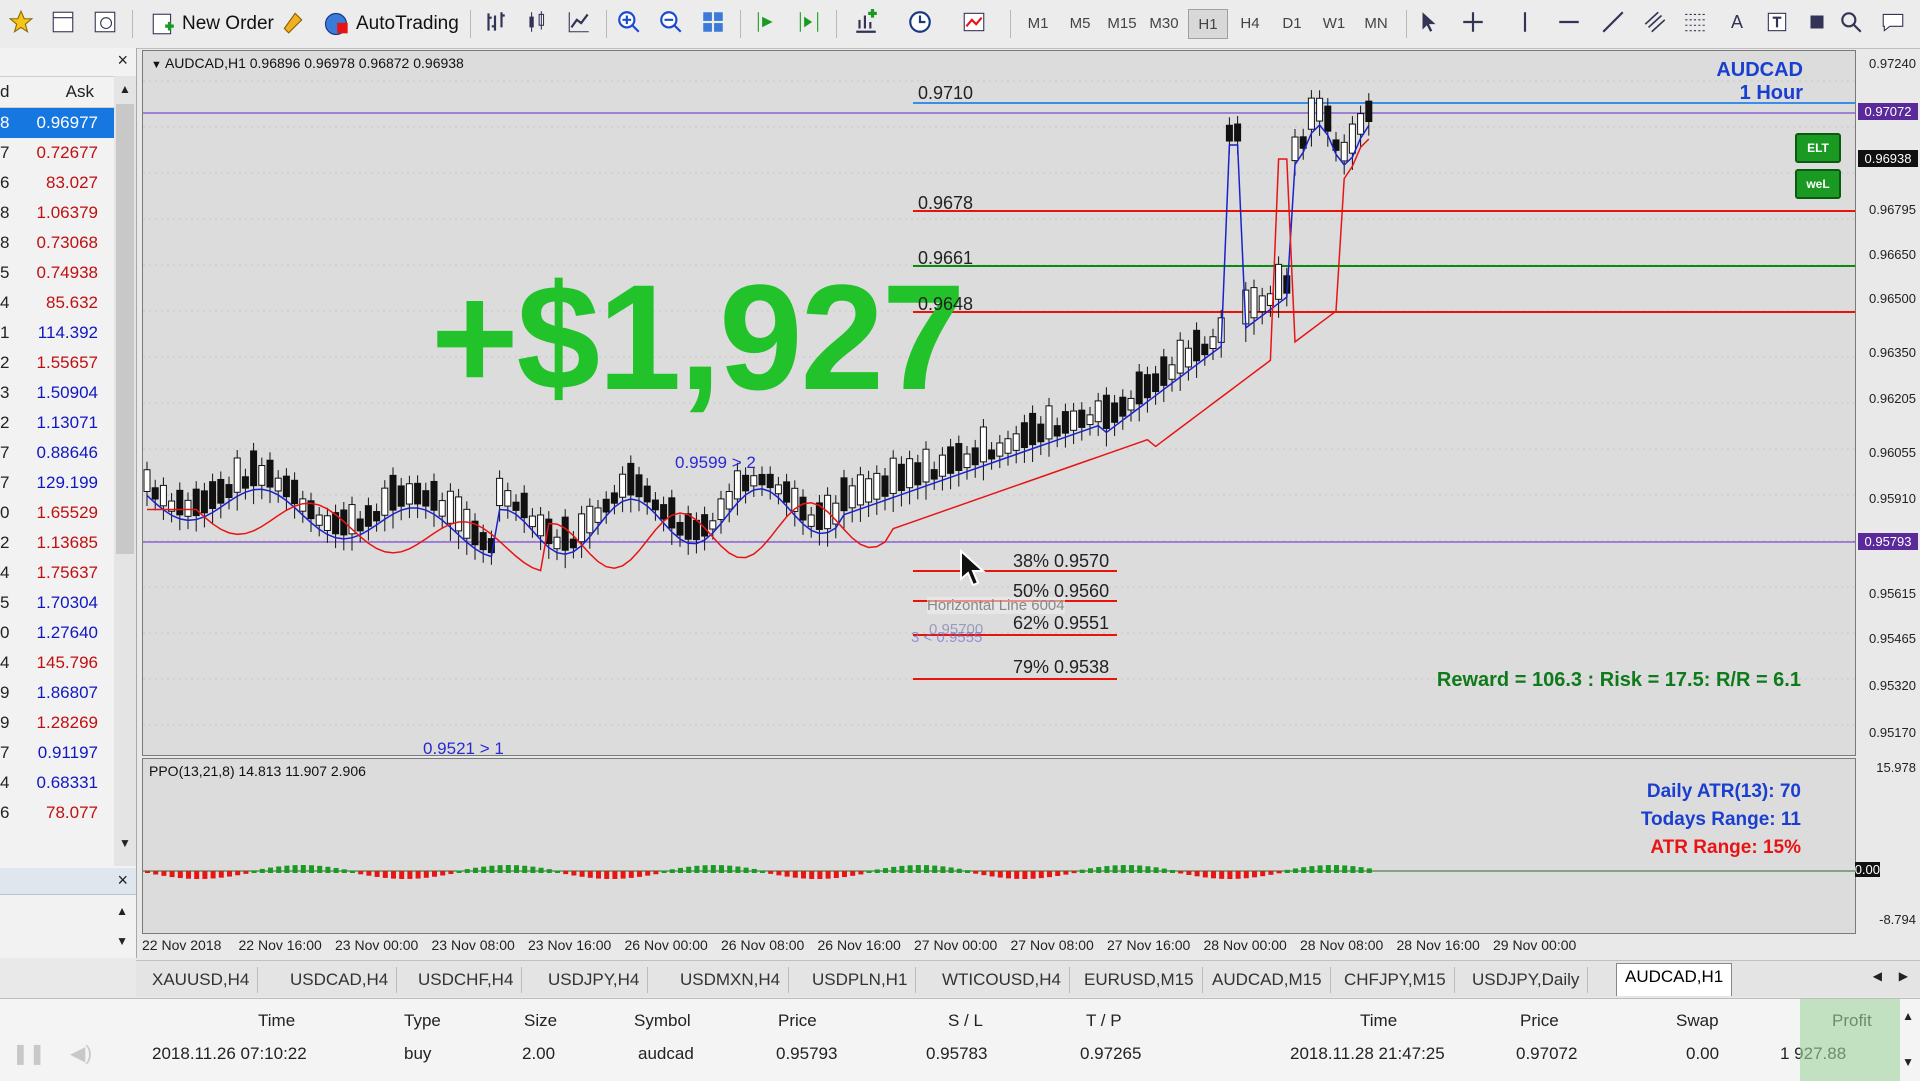 This screenshot has width=1920, height=1081. I want to click on trendline-icon, so click(1613, 22).